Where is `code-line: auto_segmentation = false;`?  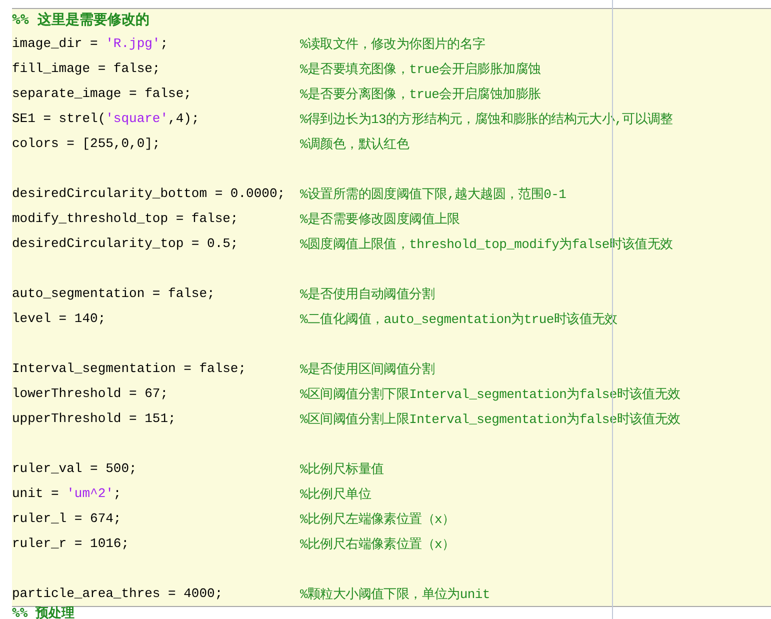 code-line: auto_segmentation = false; is located at coordinates (113, 293).